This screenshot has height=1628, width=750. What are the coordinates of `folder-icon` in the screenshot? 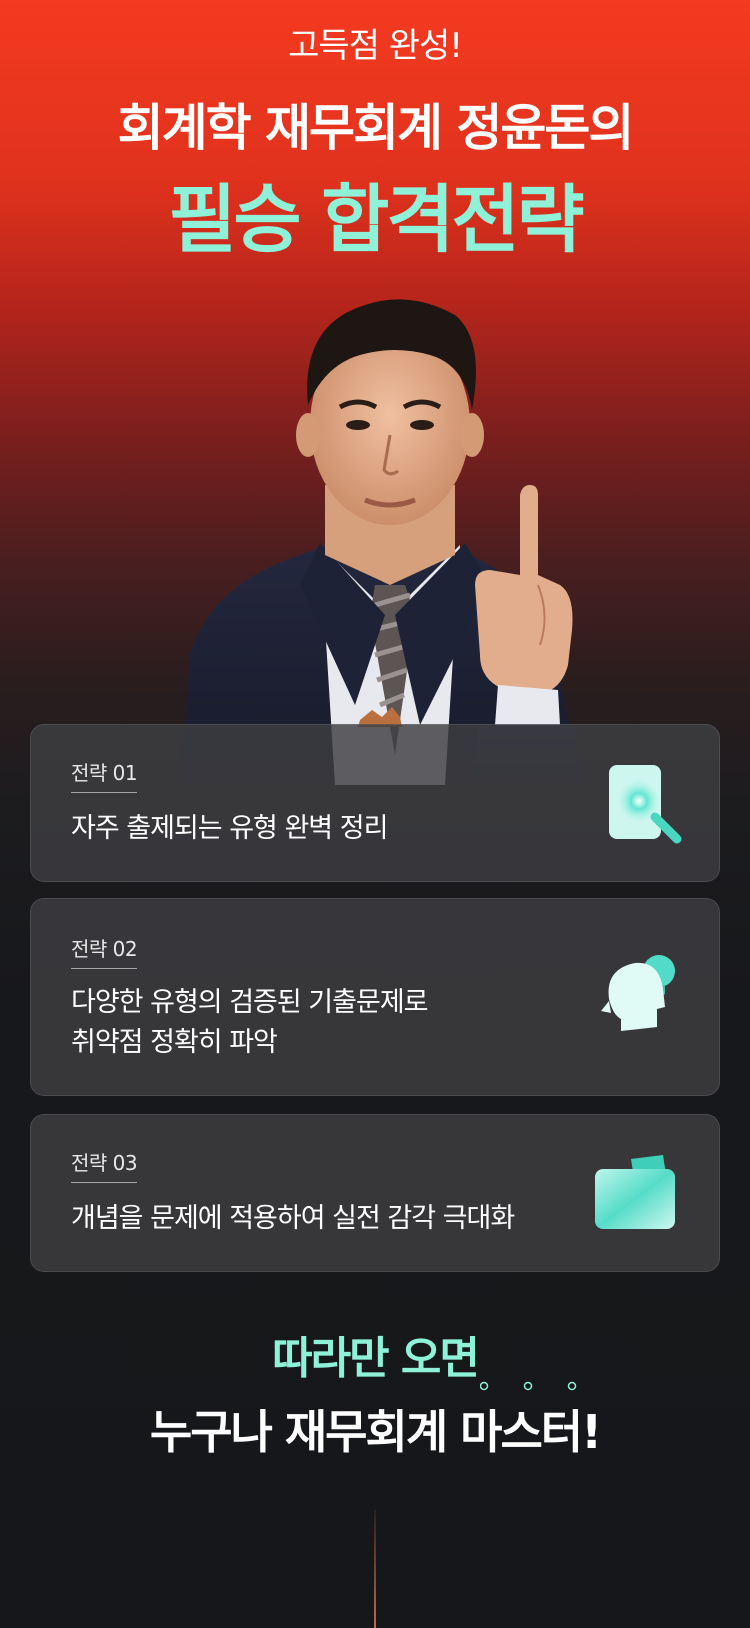 It's located at (635, 1192).